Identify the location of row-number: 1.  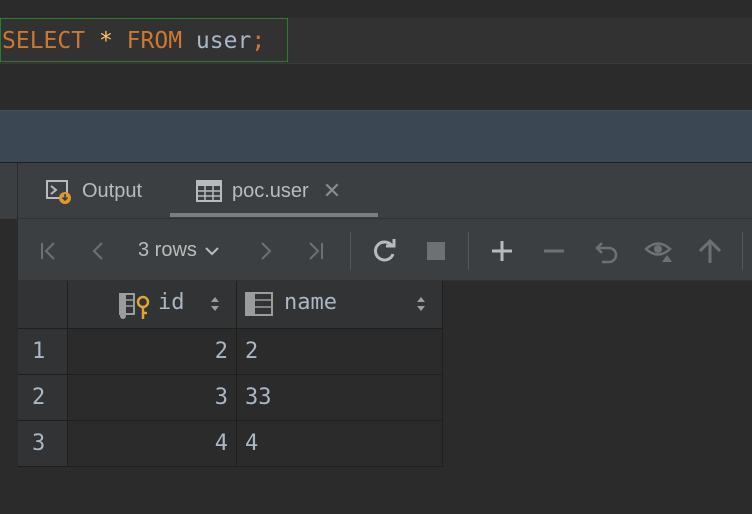
(43, 352).